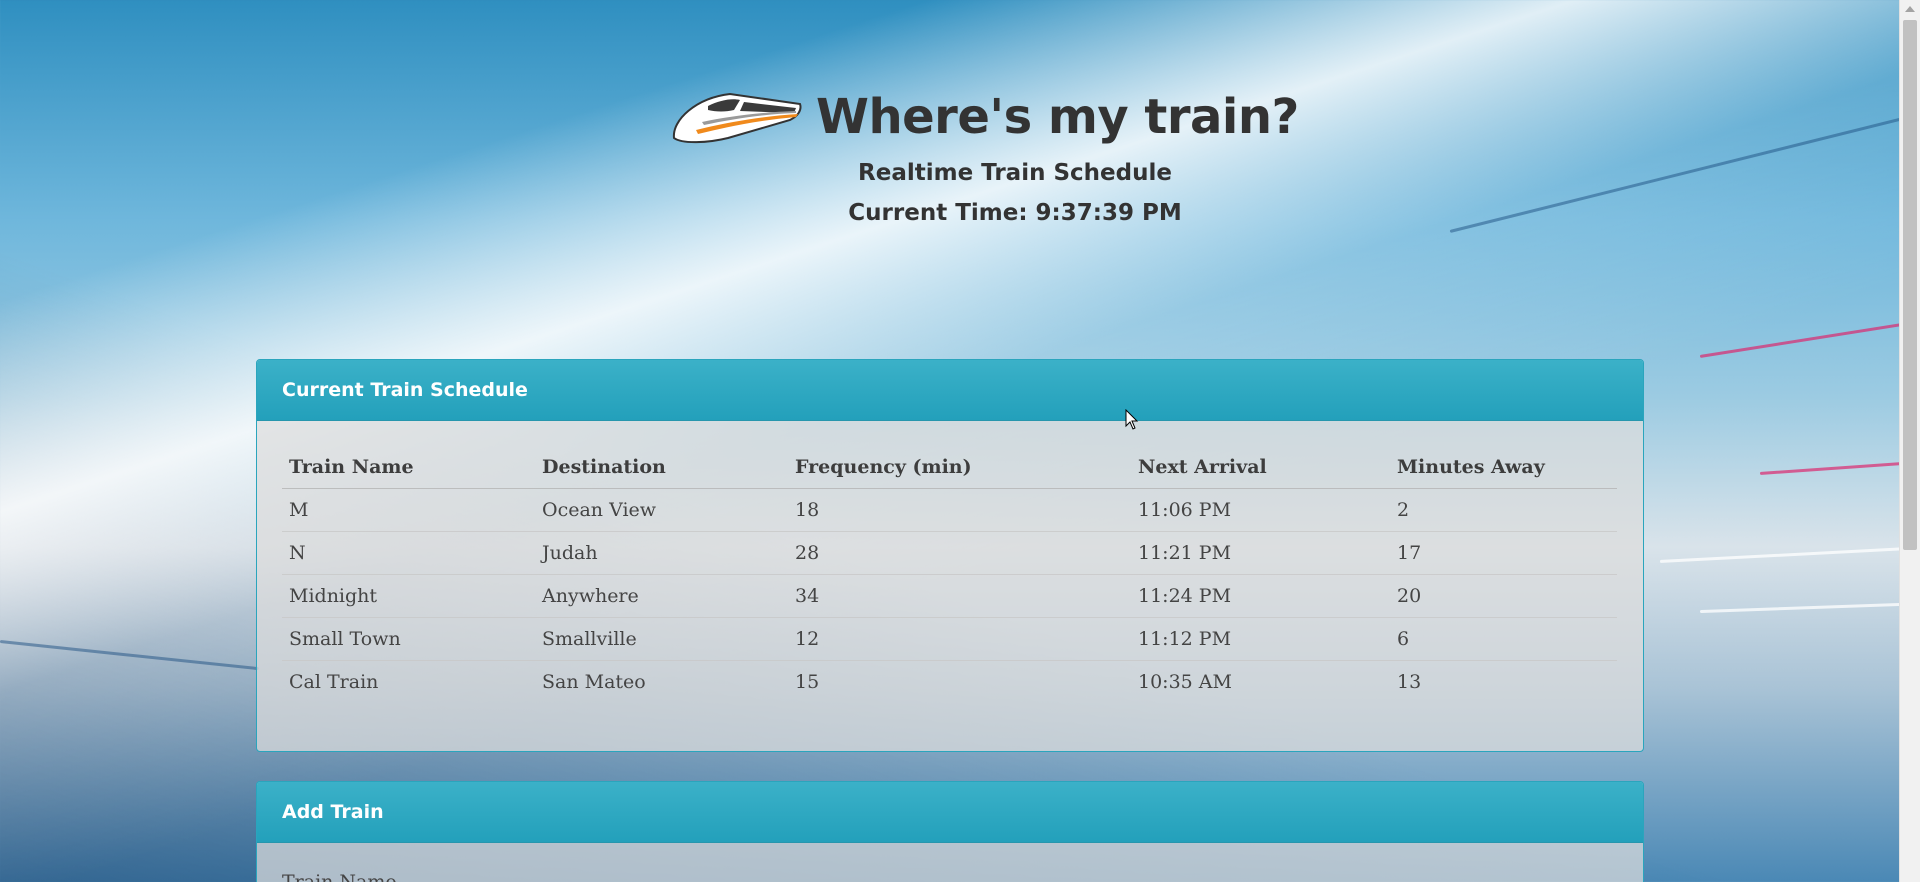 The height and width of the screenshot is (882, 1920). I want to click on minutes-away-cell: 6, so click(1503, 639).